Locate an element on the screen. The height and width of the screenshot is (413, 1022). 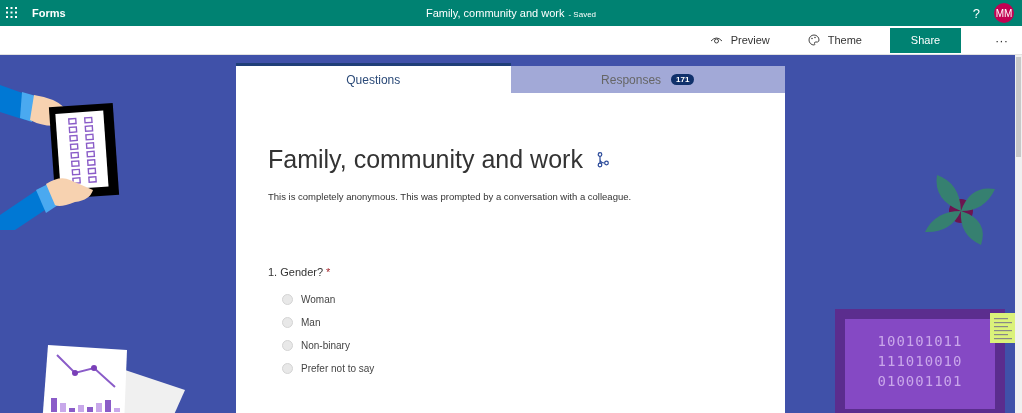
form-description: This is completely anonymous. This was prompted by a conversation with a colleague. is located at coordinates (450, 196).